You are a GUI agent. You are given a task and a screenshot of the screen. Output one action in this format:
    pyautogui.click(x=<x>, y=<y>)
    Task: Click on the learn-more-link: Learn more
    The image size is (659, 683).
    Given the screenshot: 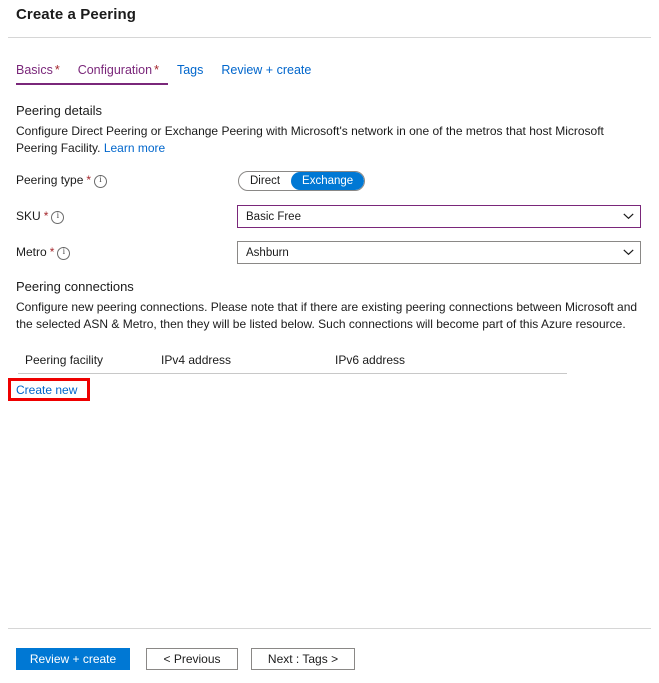 What is the action you would take?
    pyautogui.click(x=134, y=148)
    